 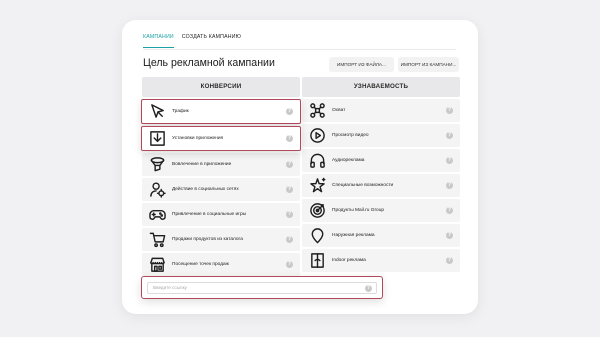 I want to click on conversion-option: Действие в социальных сетях?, so click(x=221, y=189).